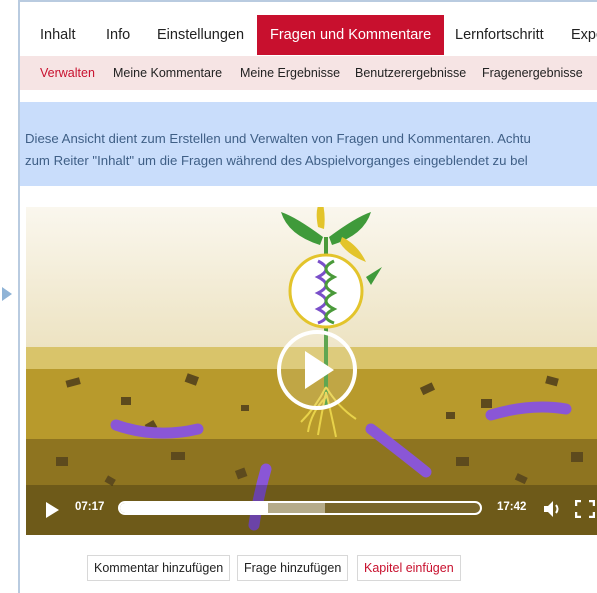 The width and height of the screenshot is (597, 593). Describe the element at coordinates (159, 568) in the screenshot. I see `add-comment-button: Kommentar hinzufügen` at that location.